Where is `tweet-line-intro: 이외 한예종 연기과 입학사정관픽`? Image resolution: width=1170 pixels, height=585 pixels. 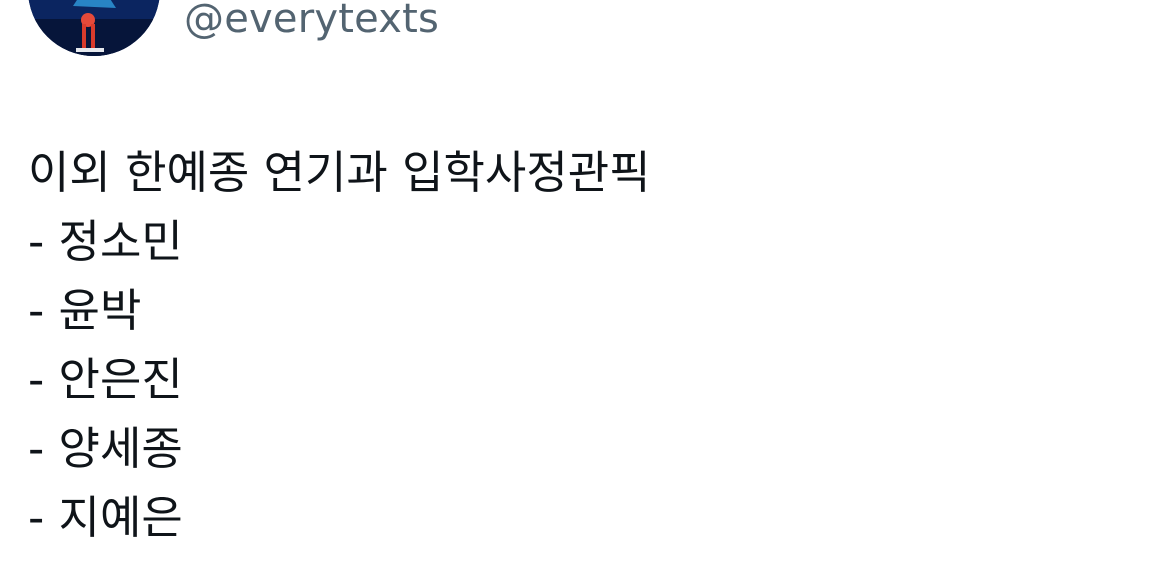 tweet-line-intro: 이외 한예종 연기과 입학사정관픽 is located at coordinates (339, 172).